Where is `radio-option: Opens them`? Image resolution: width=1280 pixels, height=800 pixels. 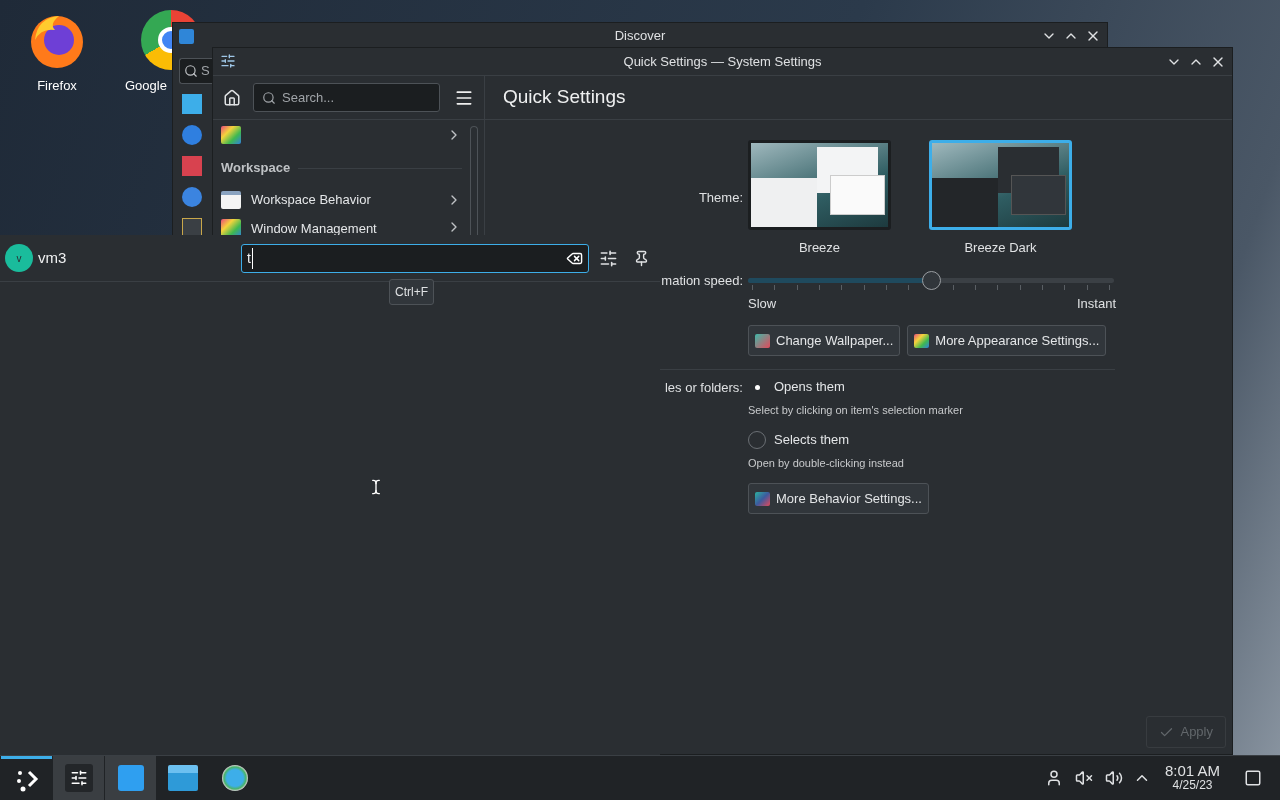
radio-option: Opens them is located at coordinates (855, 387).